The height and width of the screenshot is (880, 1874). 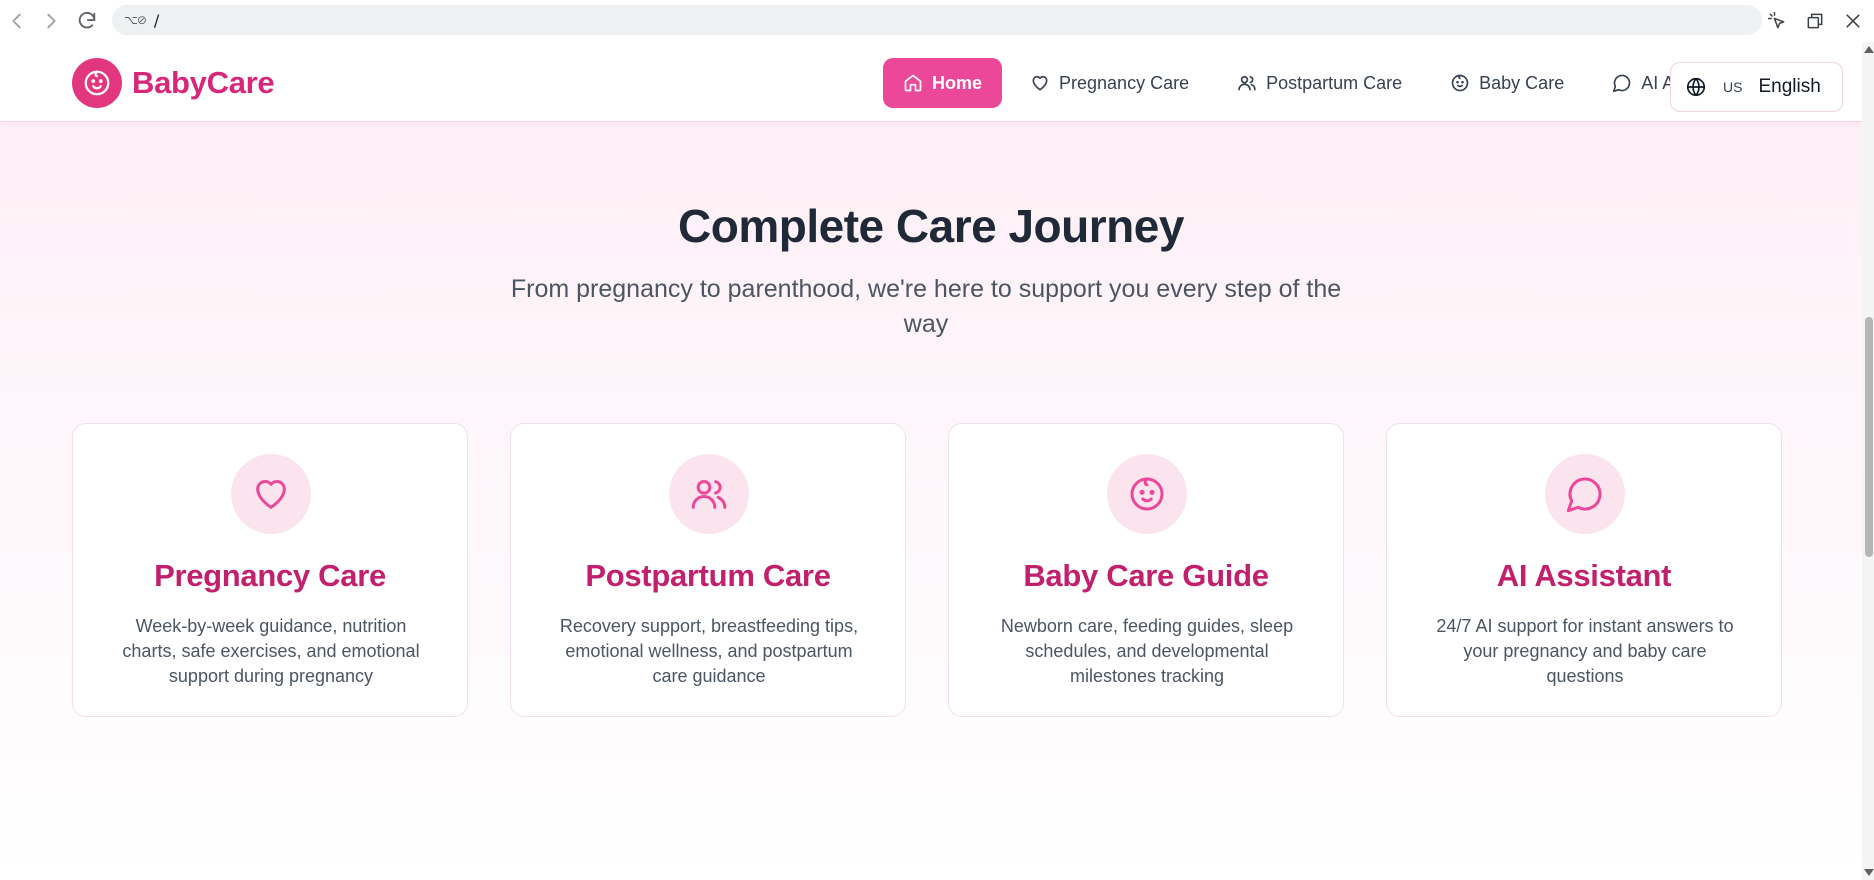 I want to click on cursor-tool-button, so click(x=1777, y=21).